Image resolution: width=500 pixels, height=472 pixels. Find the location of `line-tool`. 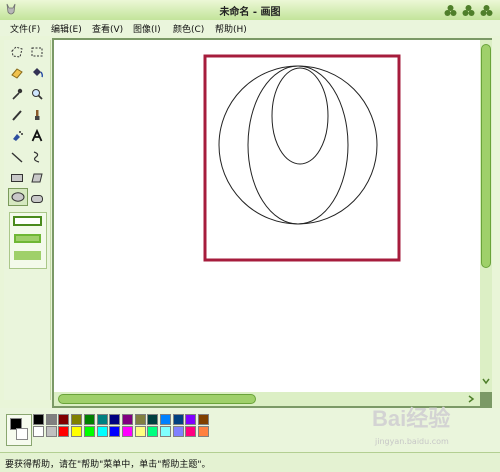

line-tool is located at coordinates (17, 157).